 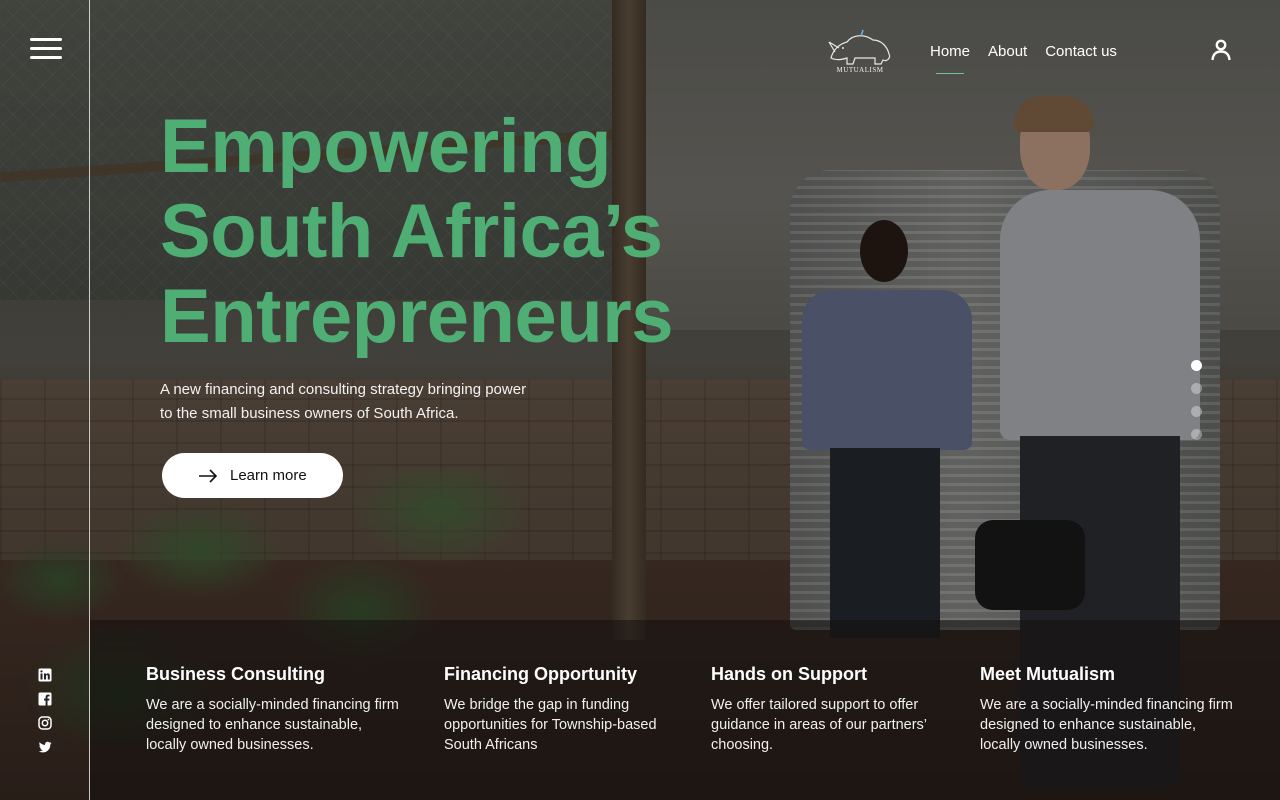 What do you see at coordinates (1048, 674) in the screenshot?
I see `feature-title: Meet Mutualism` at bounding box center [1048, 674].